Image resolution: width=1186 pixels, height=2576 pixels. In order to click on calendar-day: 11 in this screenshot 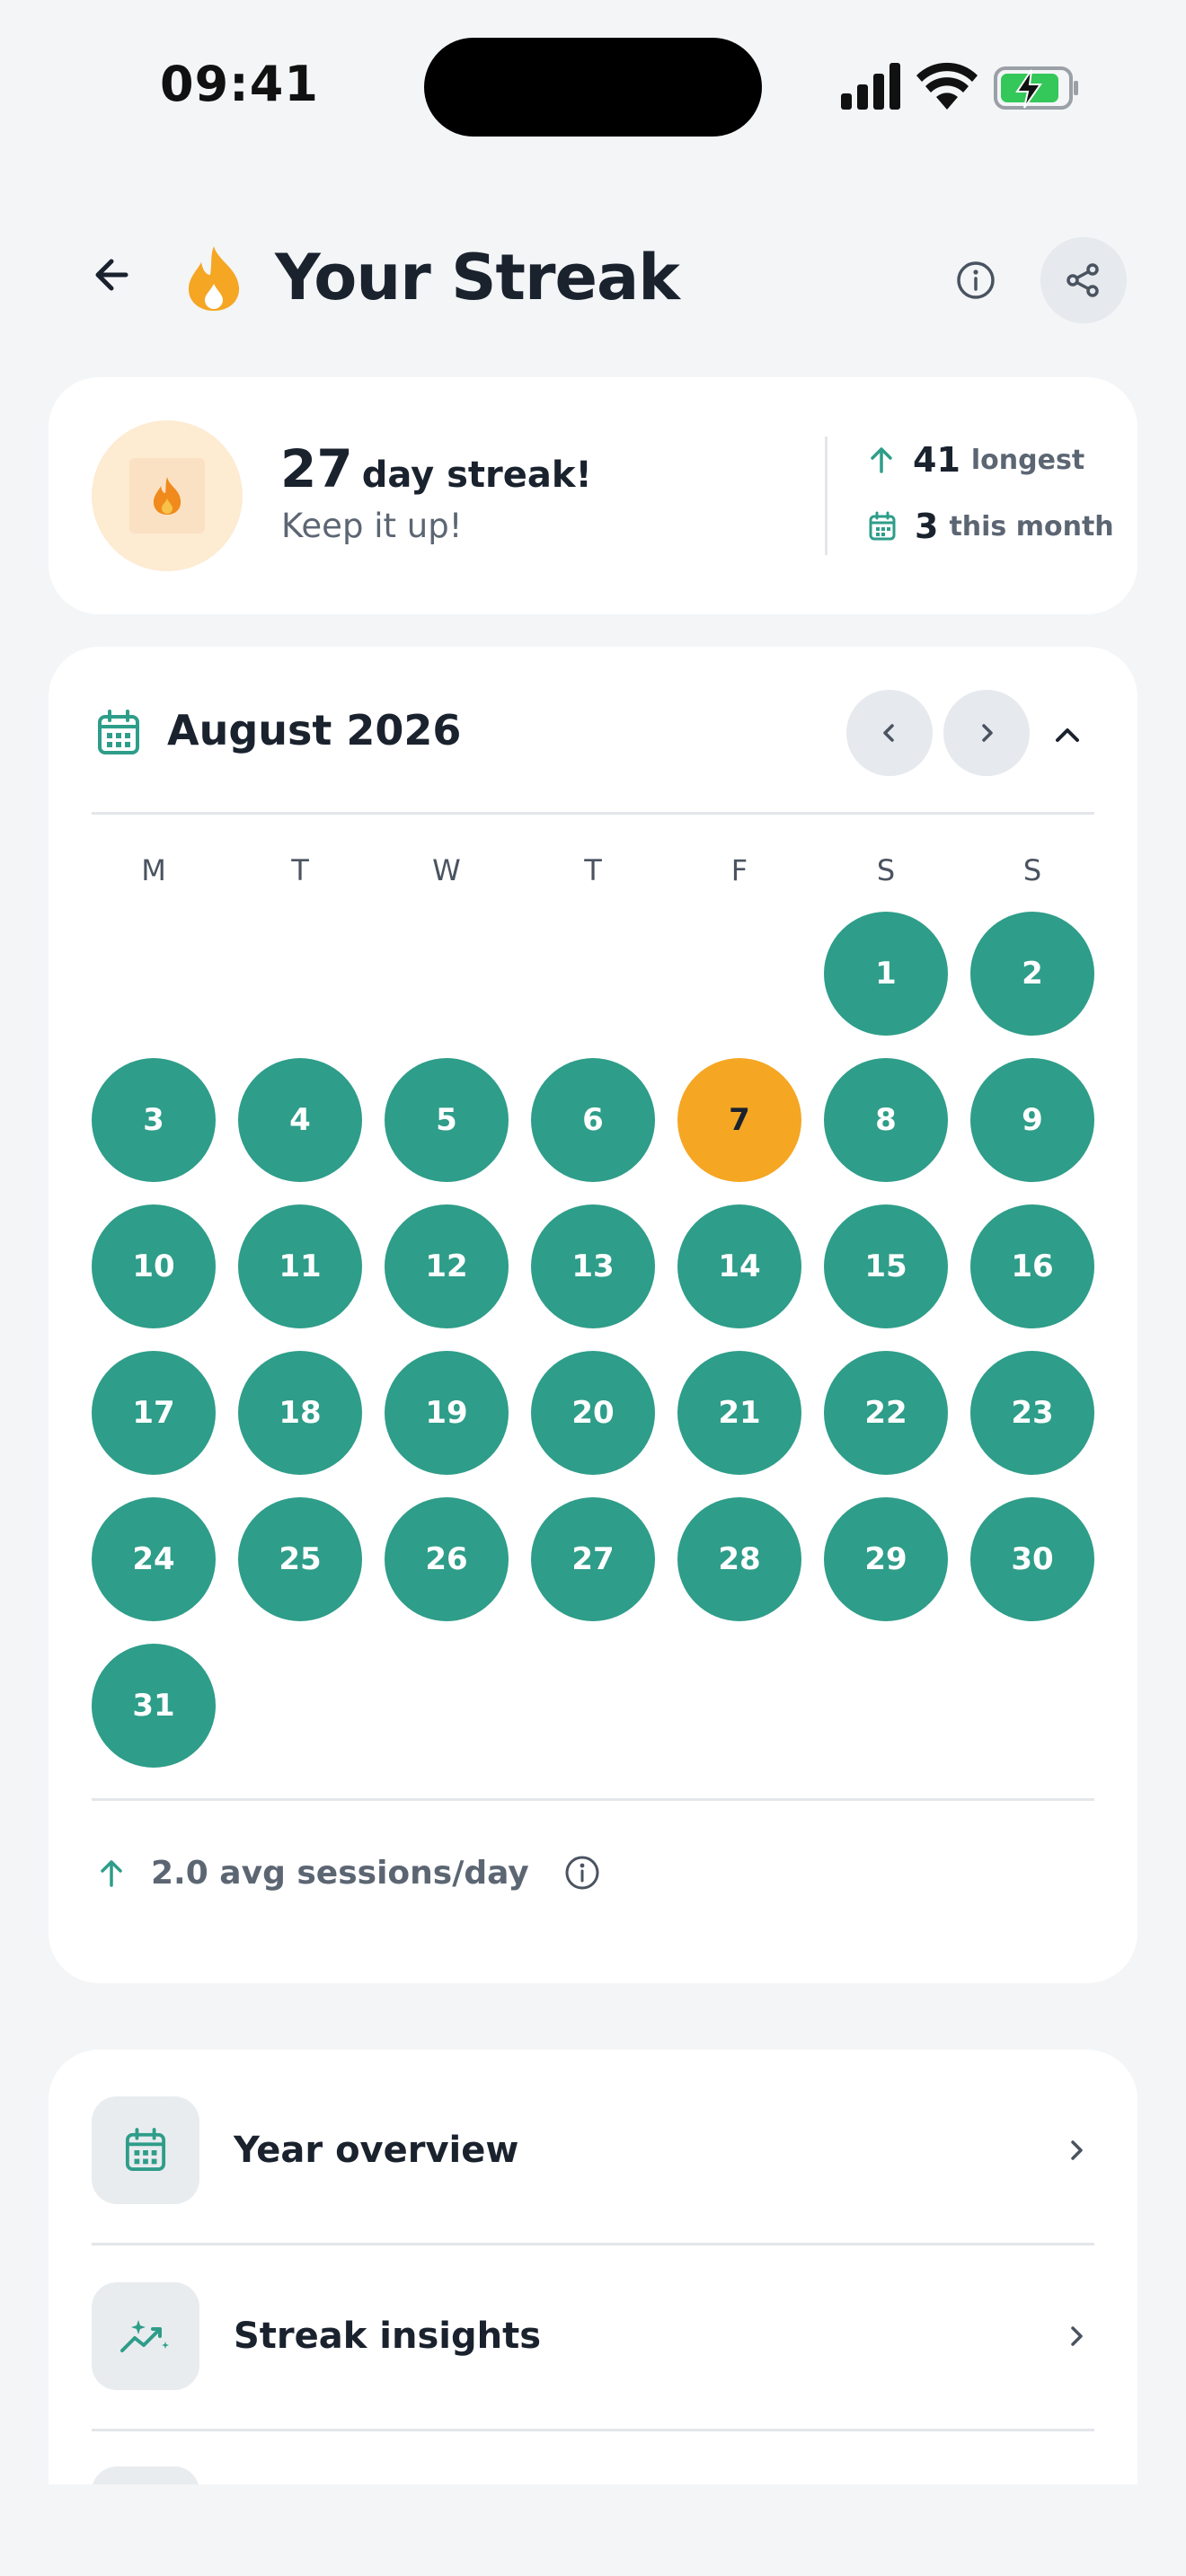, I will do `click(300, 1266)`.